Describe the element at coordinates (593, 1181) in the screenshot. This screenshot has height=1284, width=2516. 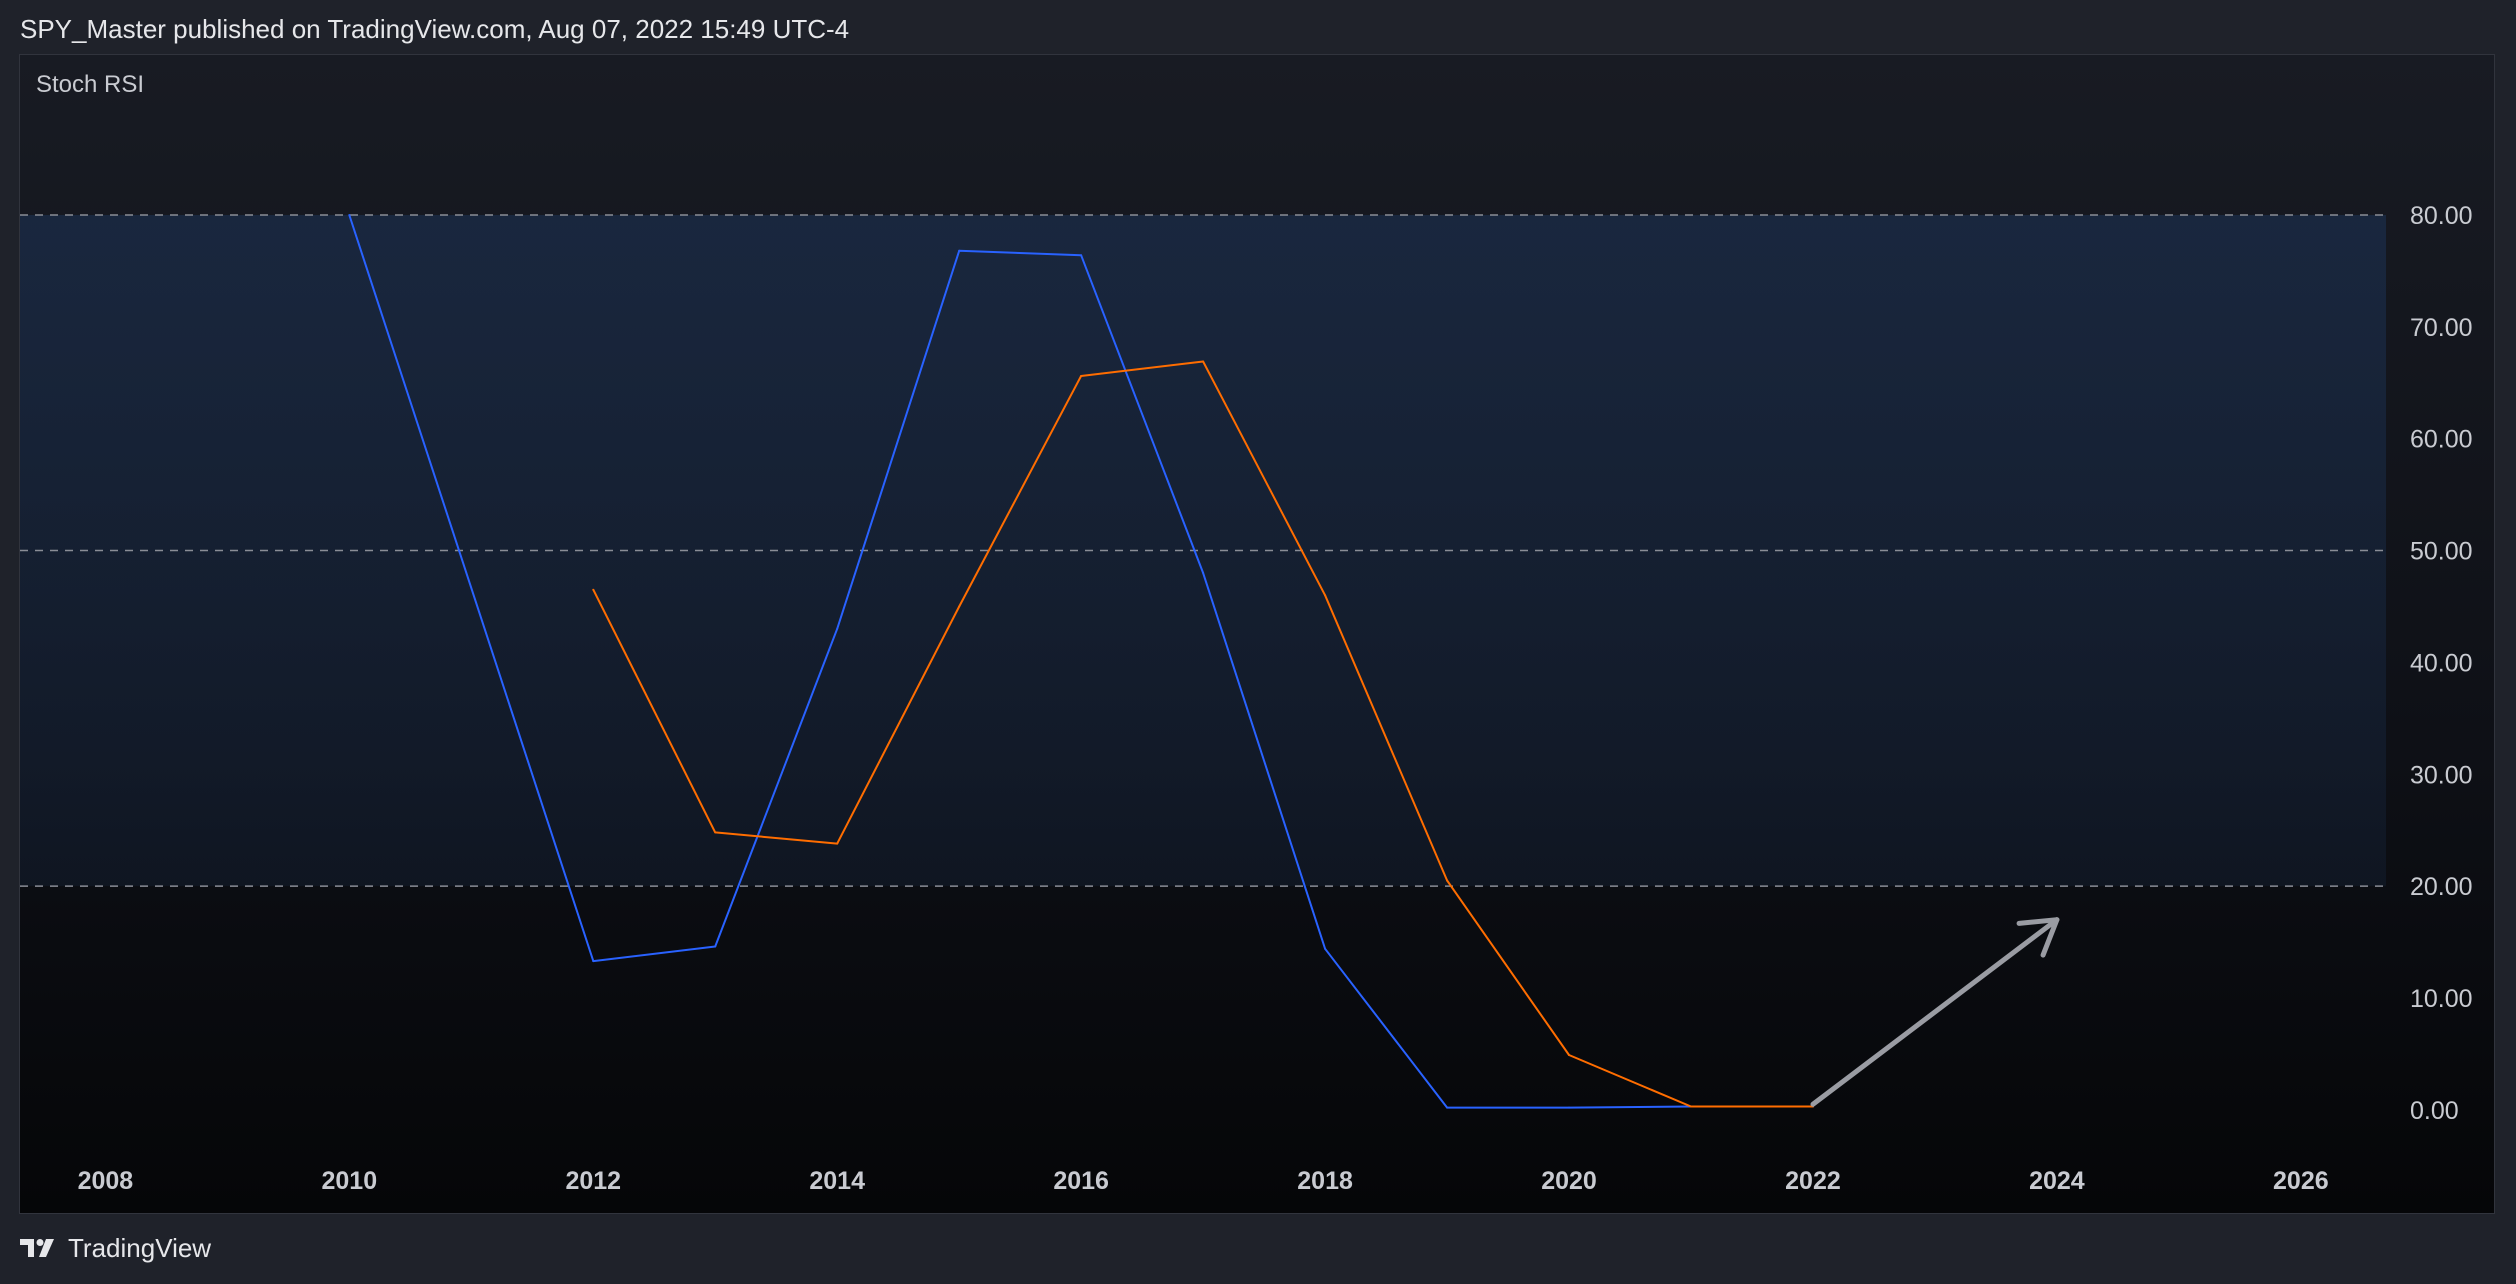
I see `x-tick-label: 2012` at that location.